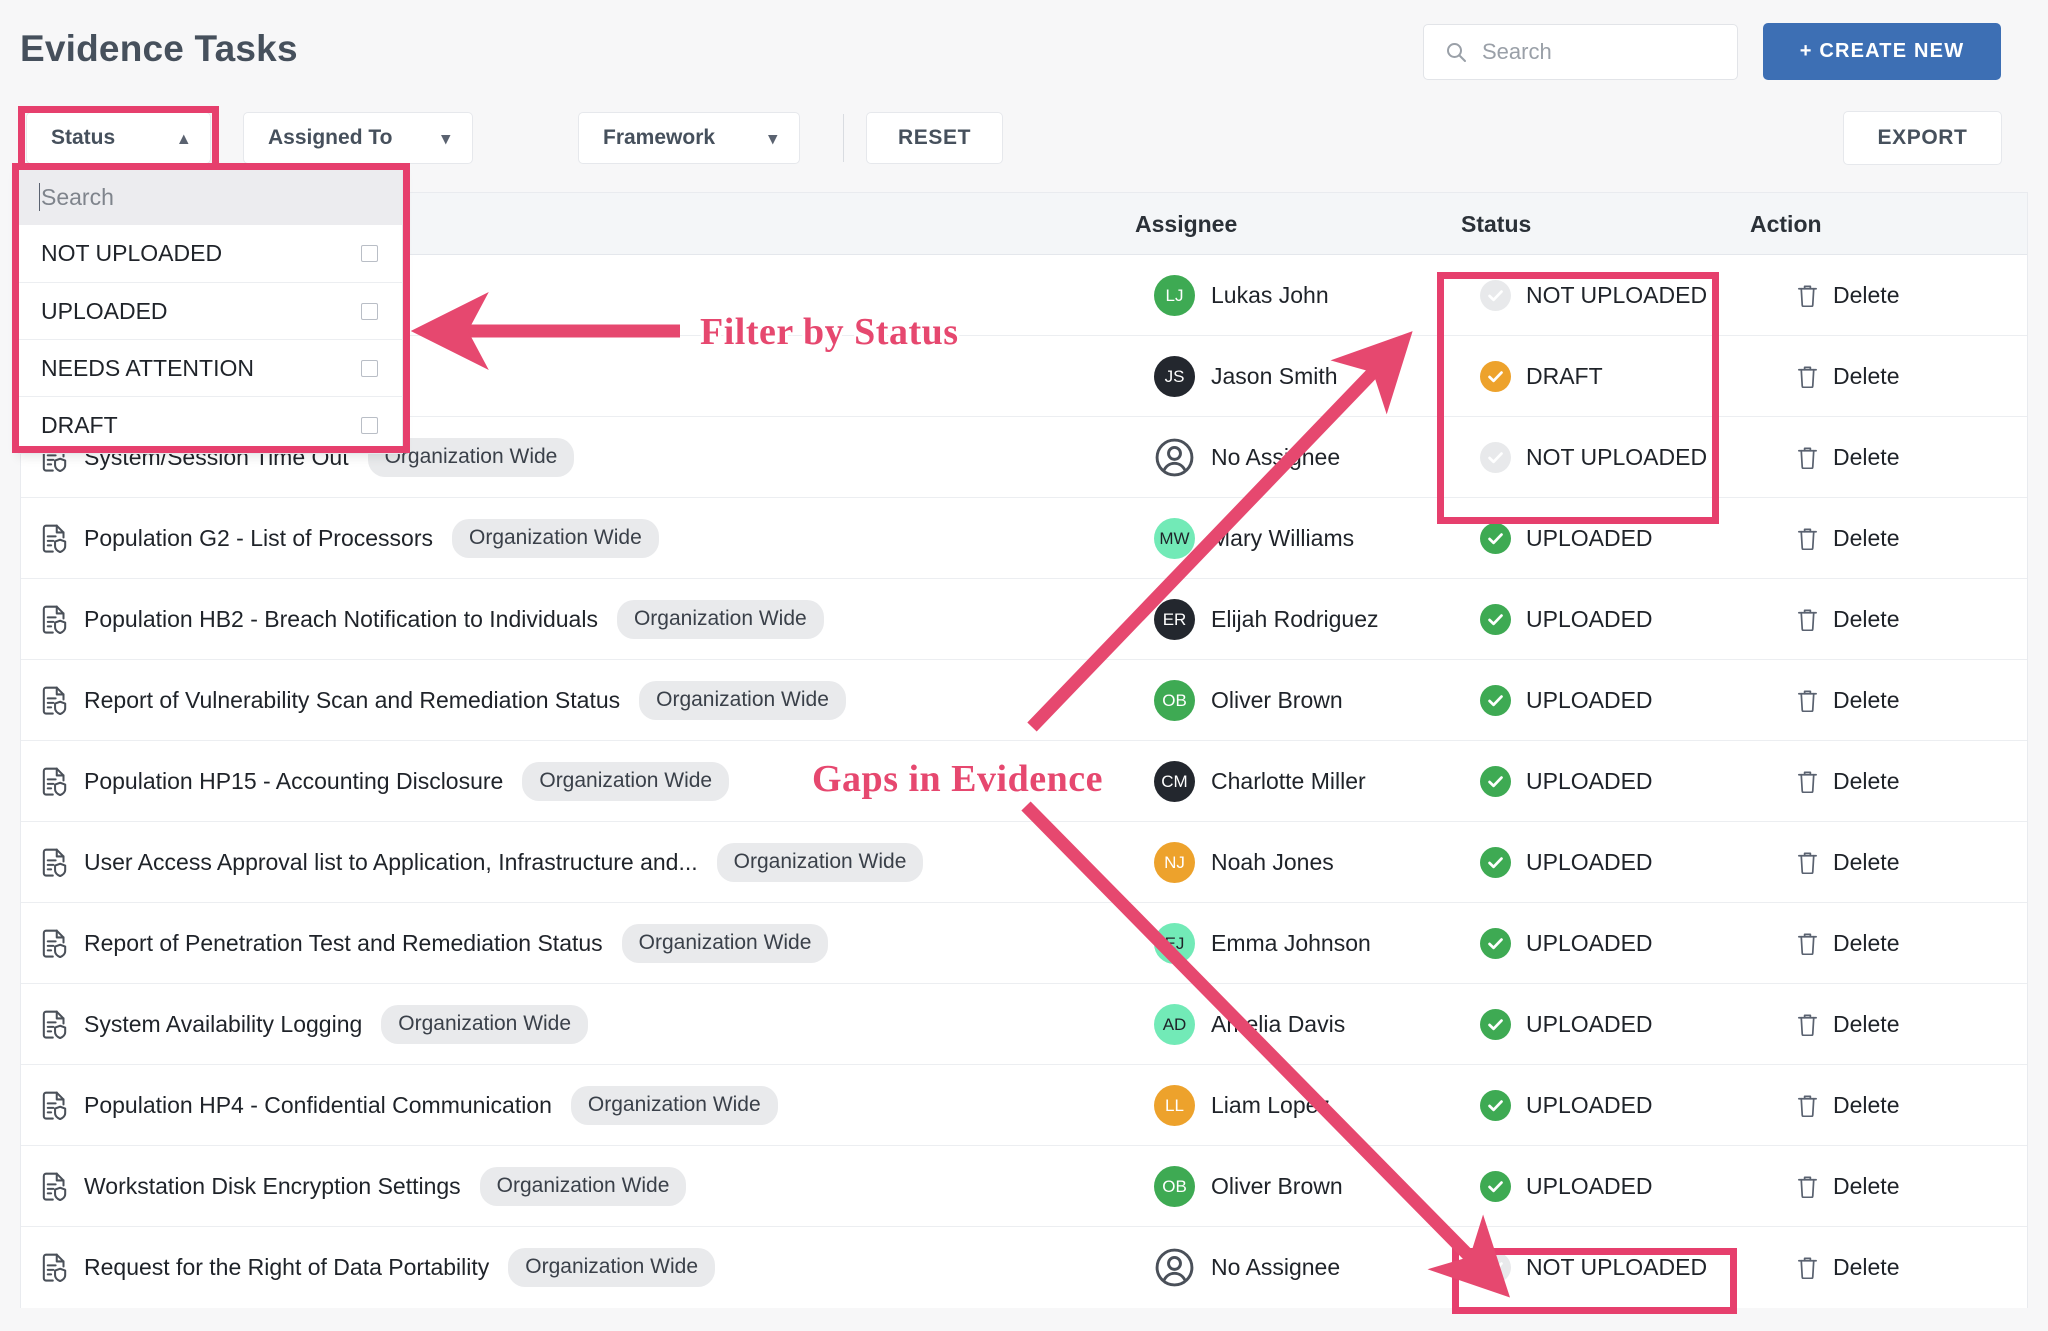 The width and height of the screenshot is (2048, 1331). Describe the element at coordinates (258, 538) in the screenshot. I see `task-title: Population G2 - List of Processors` at that location.